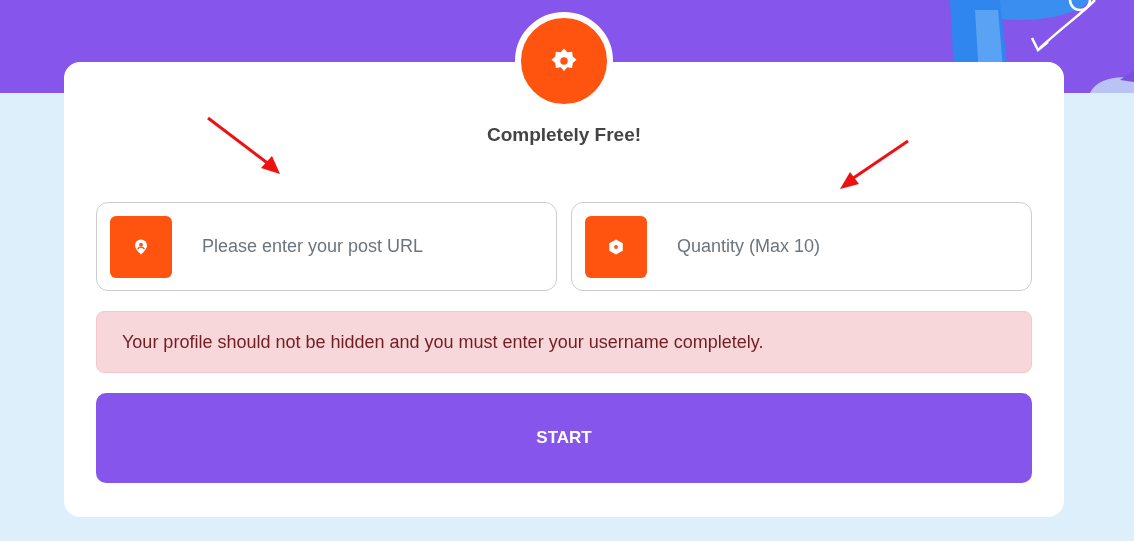 The image size is (1134, 541). I want to click on input-field: Please enter your post URL, so click(362, 246).